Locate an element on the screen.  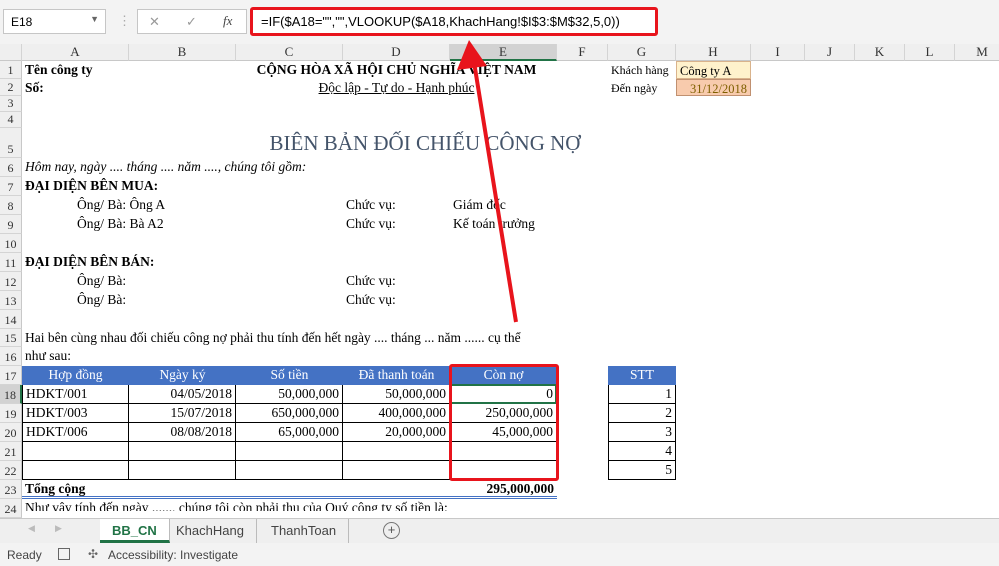
column-header-J: J is located at coordinates (830, 52).